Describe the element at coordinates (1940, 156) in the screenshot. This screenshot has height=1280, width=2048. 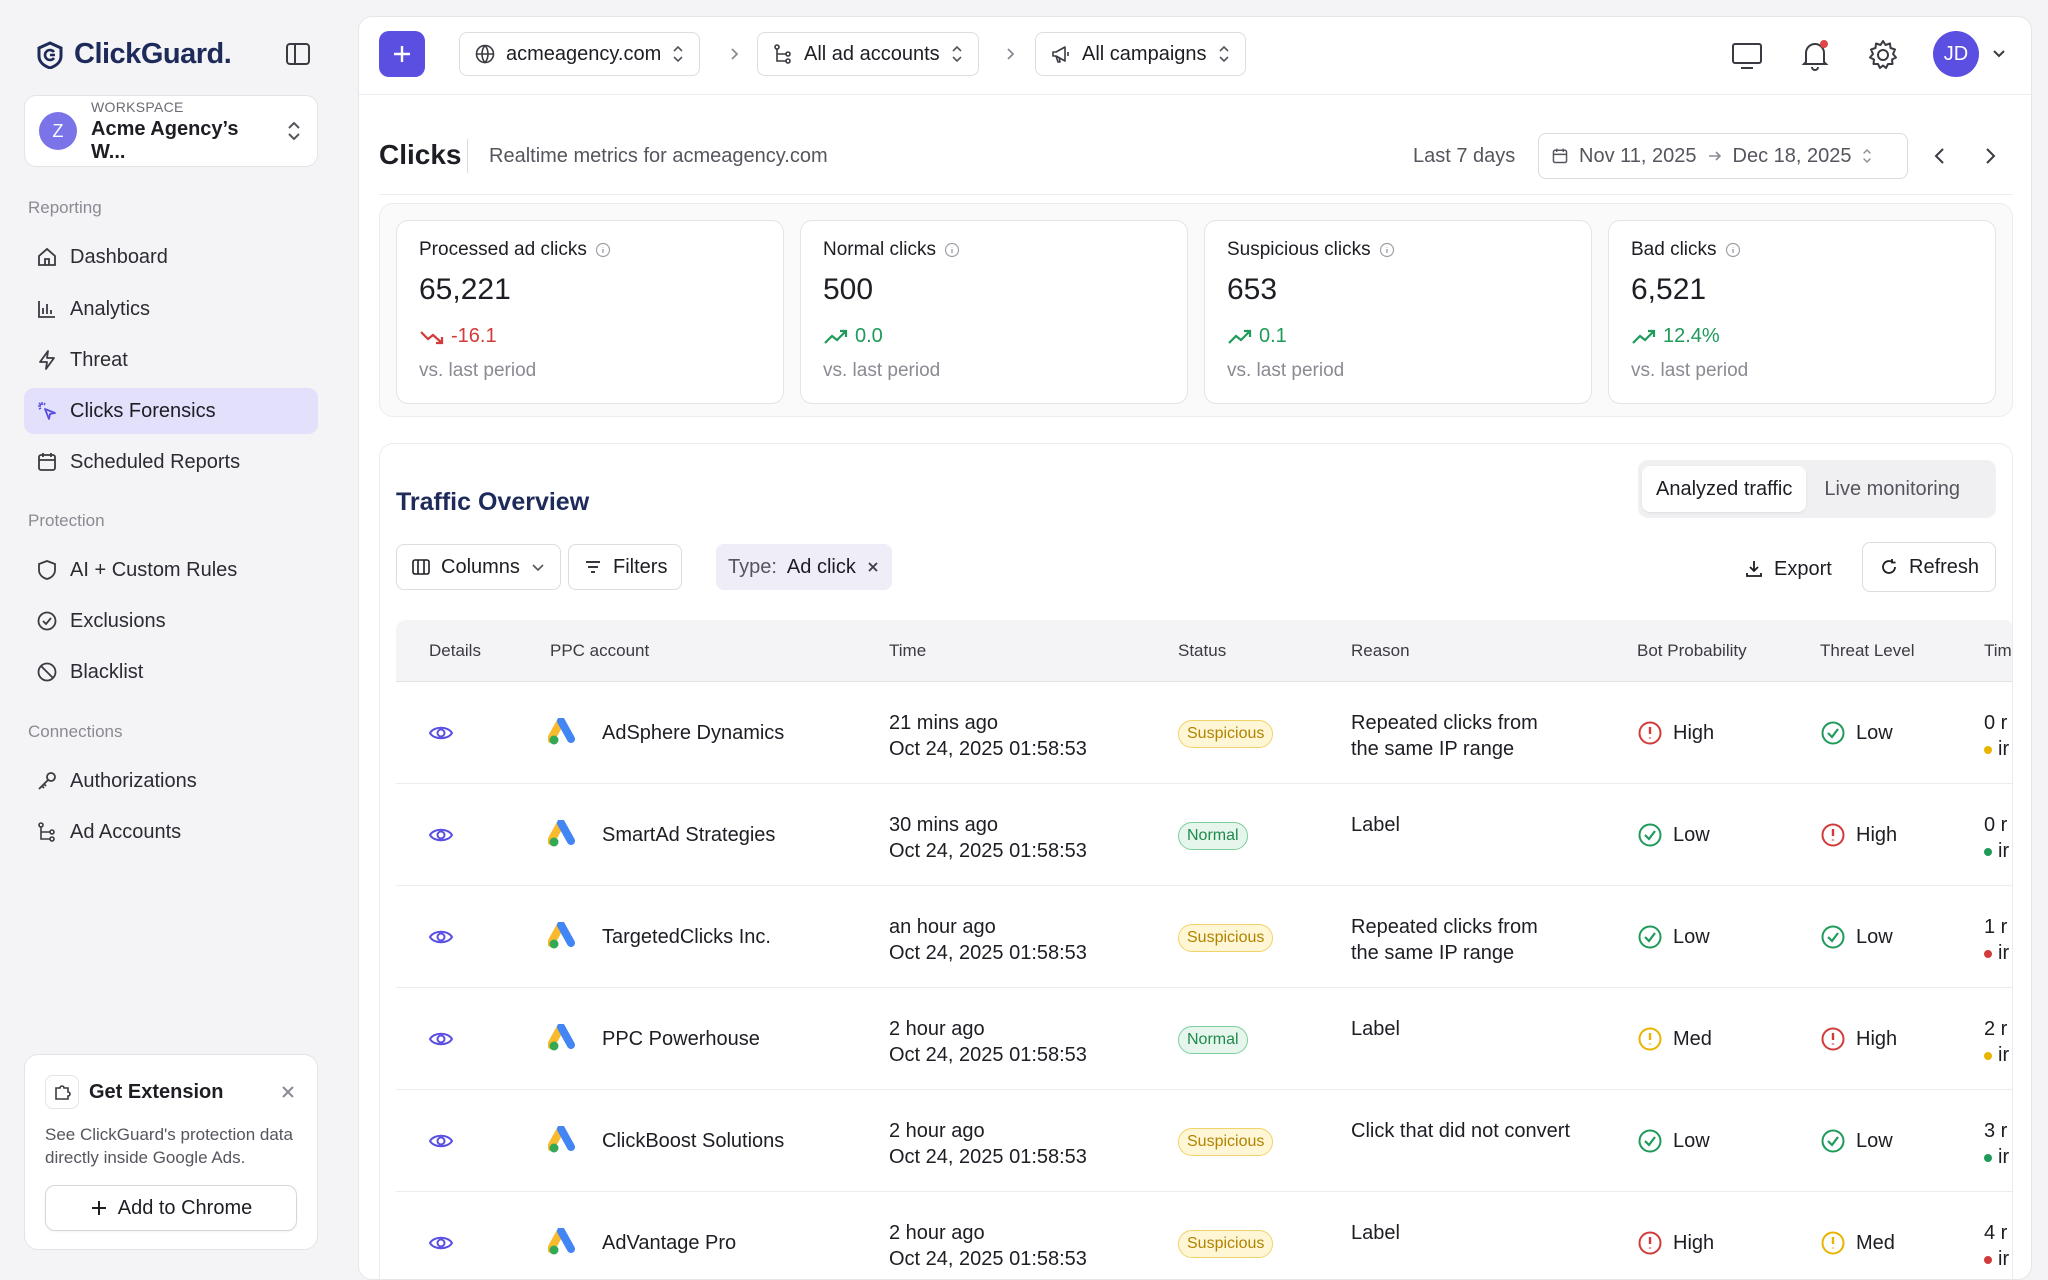
I see `chevron-left-icon` at that location.